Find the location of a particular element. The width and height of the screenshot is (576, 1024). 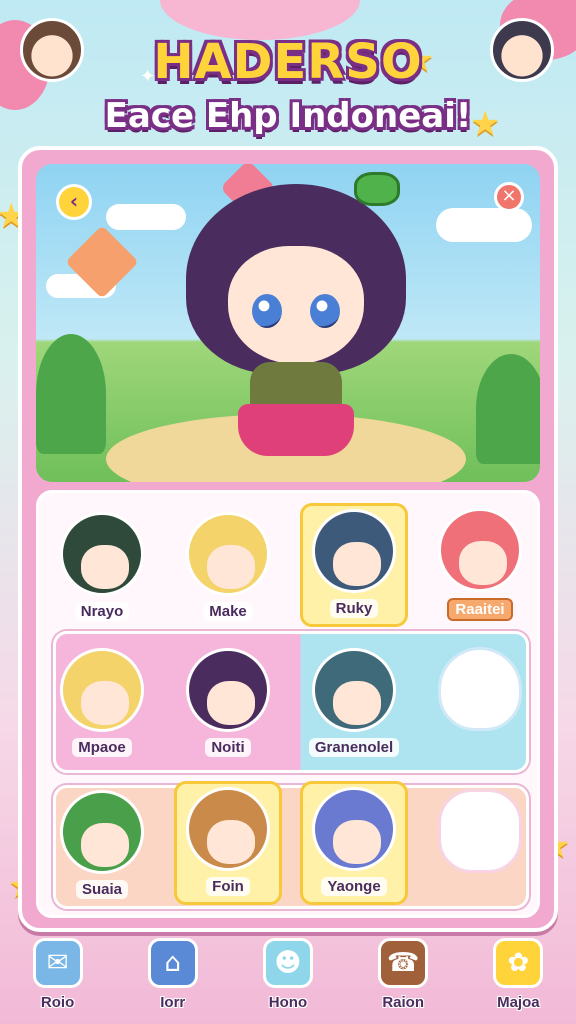

nav-item-raion: ☎ Raion is located at coordinates (403, 974).